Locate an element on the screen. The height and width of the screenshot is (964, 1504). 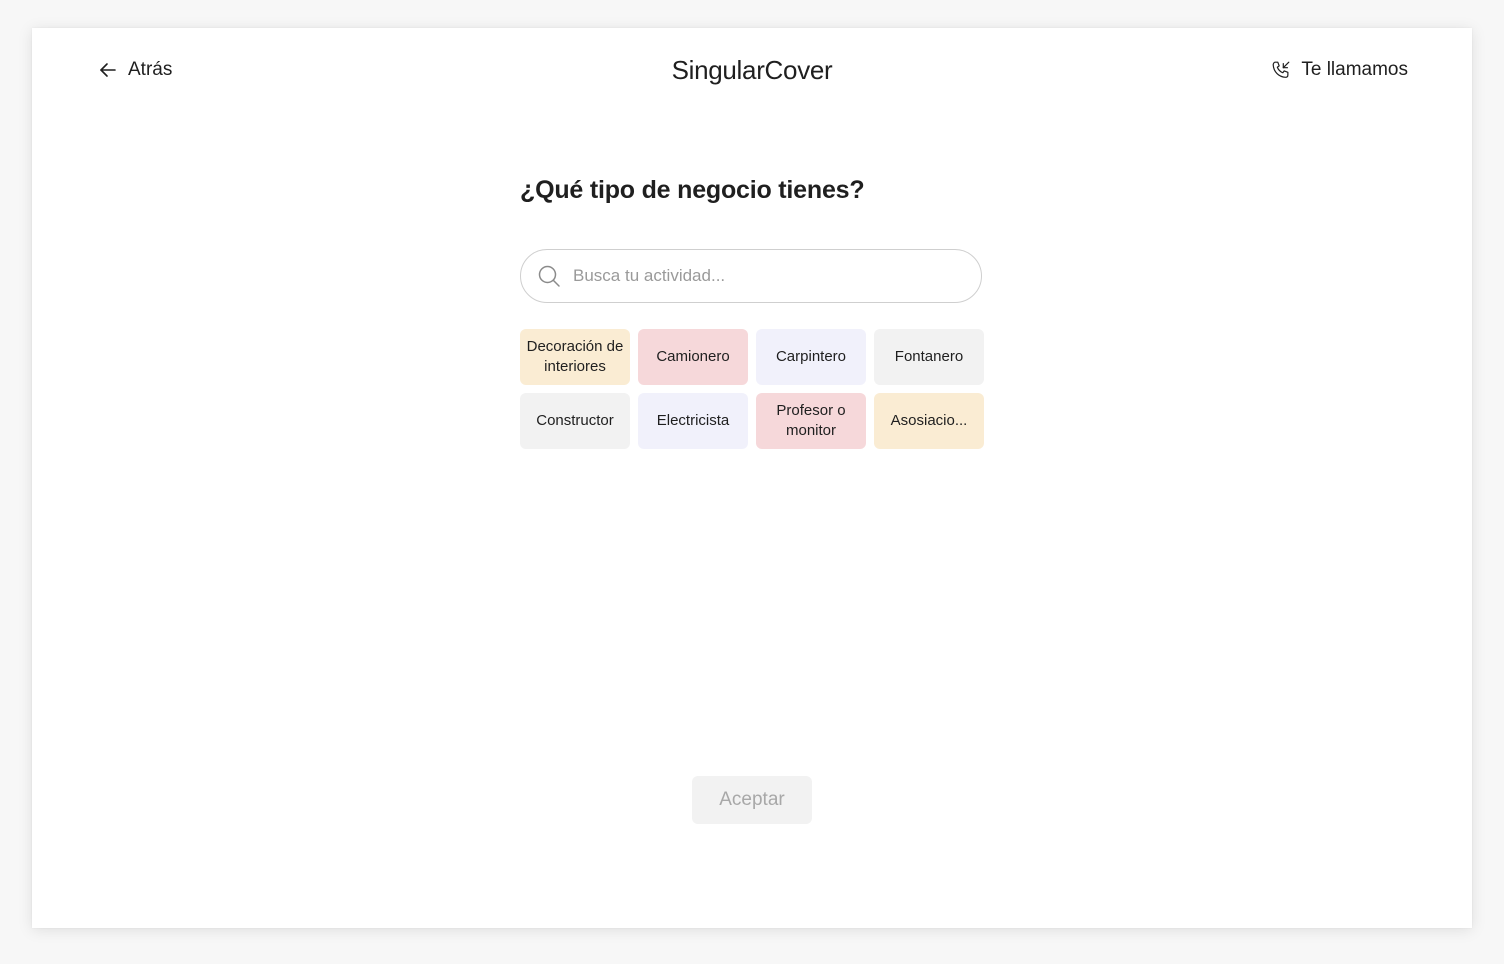
accept-button: Aceptar is located at coordinates (752, 800).